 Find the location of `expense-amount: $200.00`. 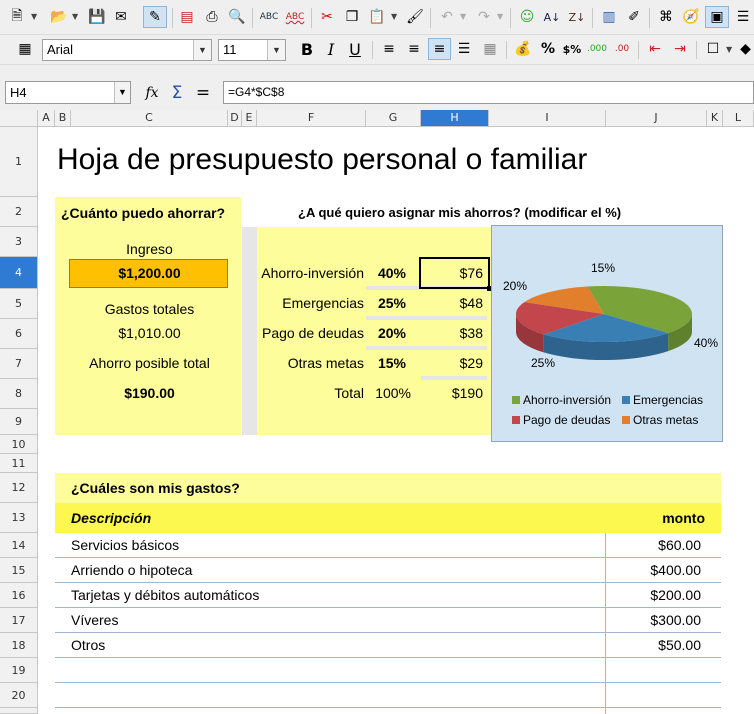

expense-amount: $200.00 is located at coordinates (653, 595).